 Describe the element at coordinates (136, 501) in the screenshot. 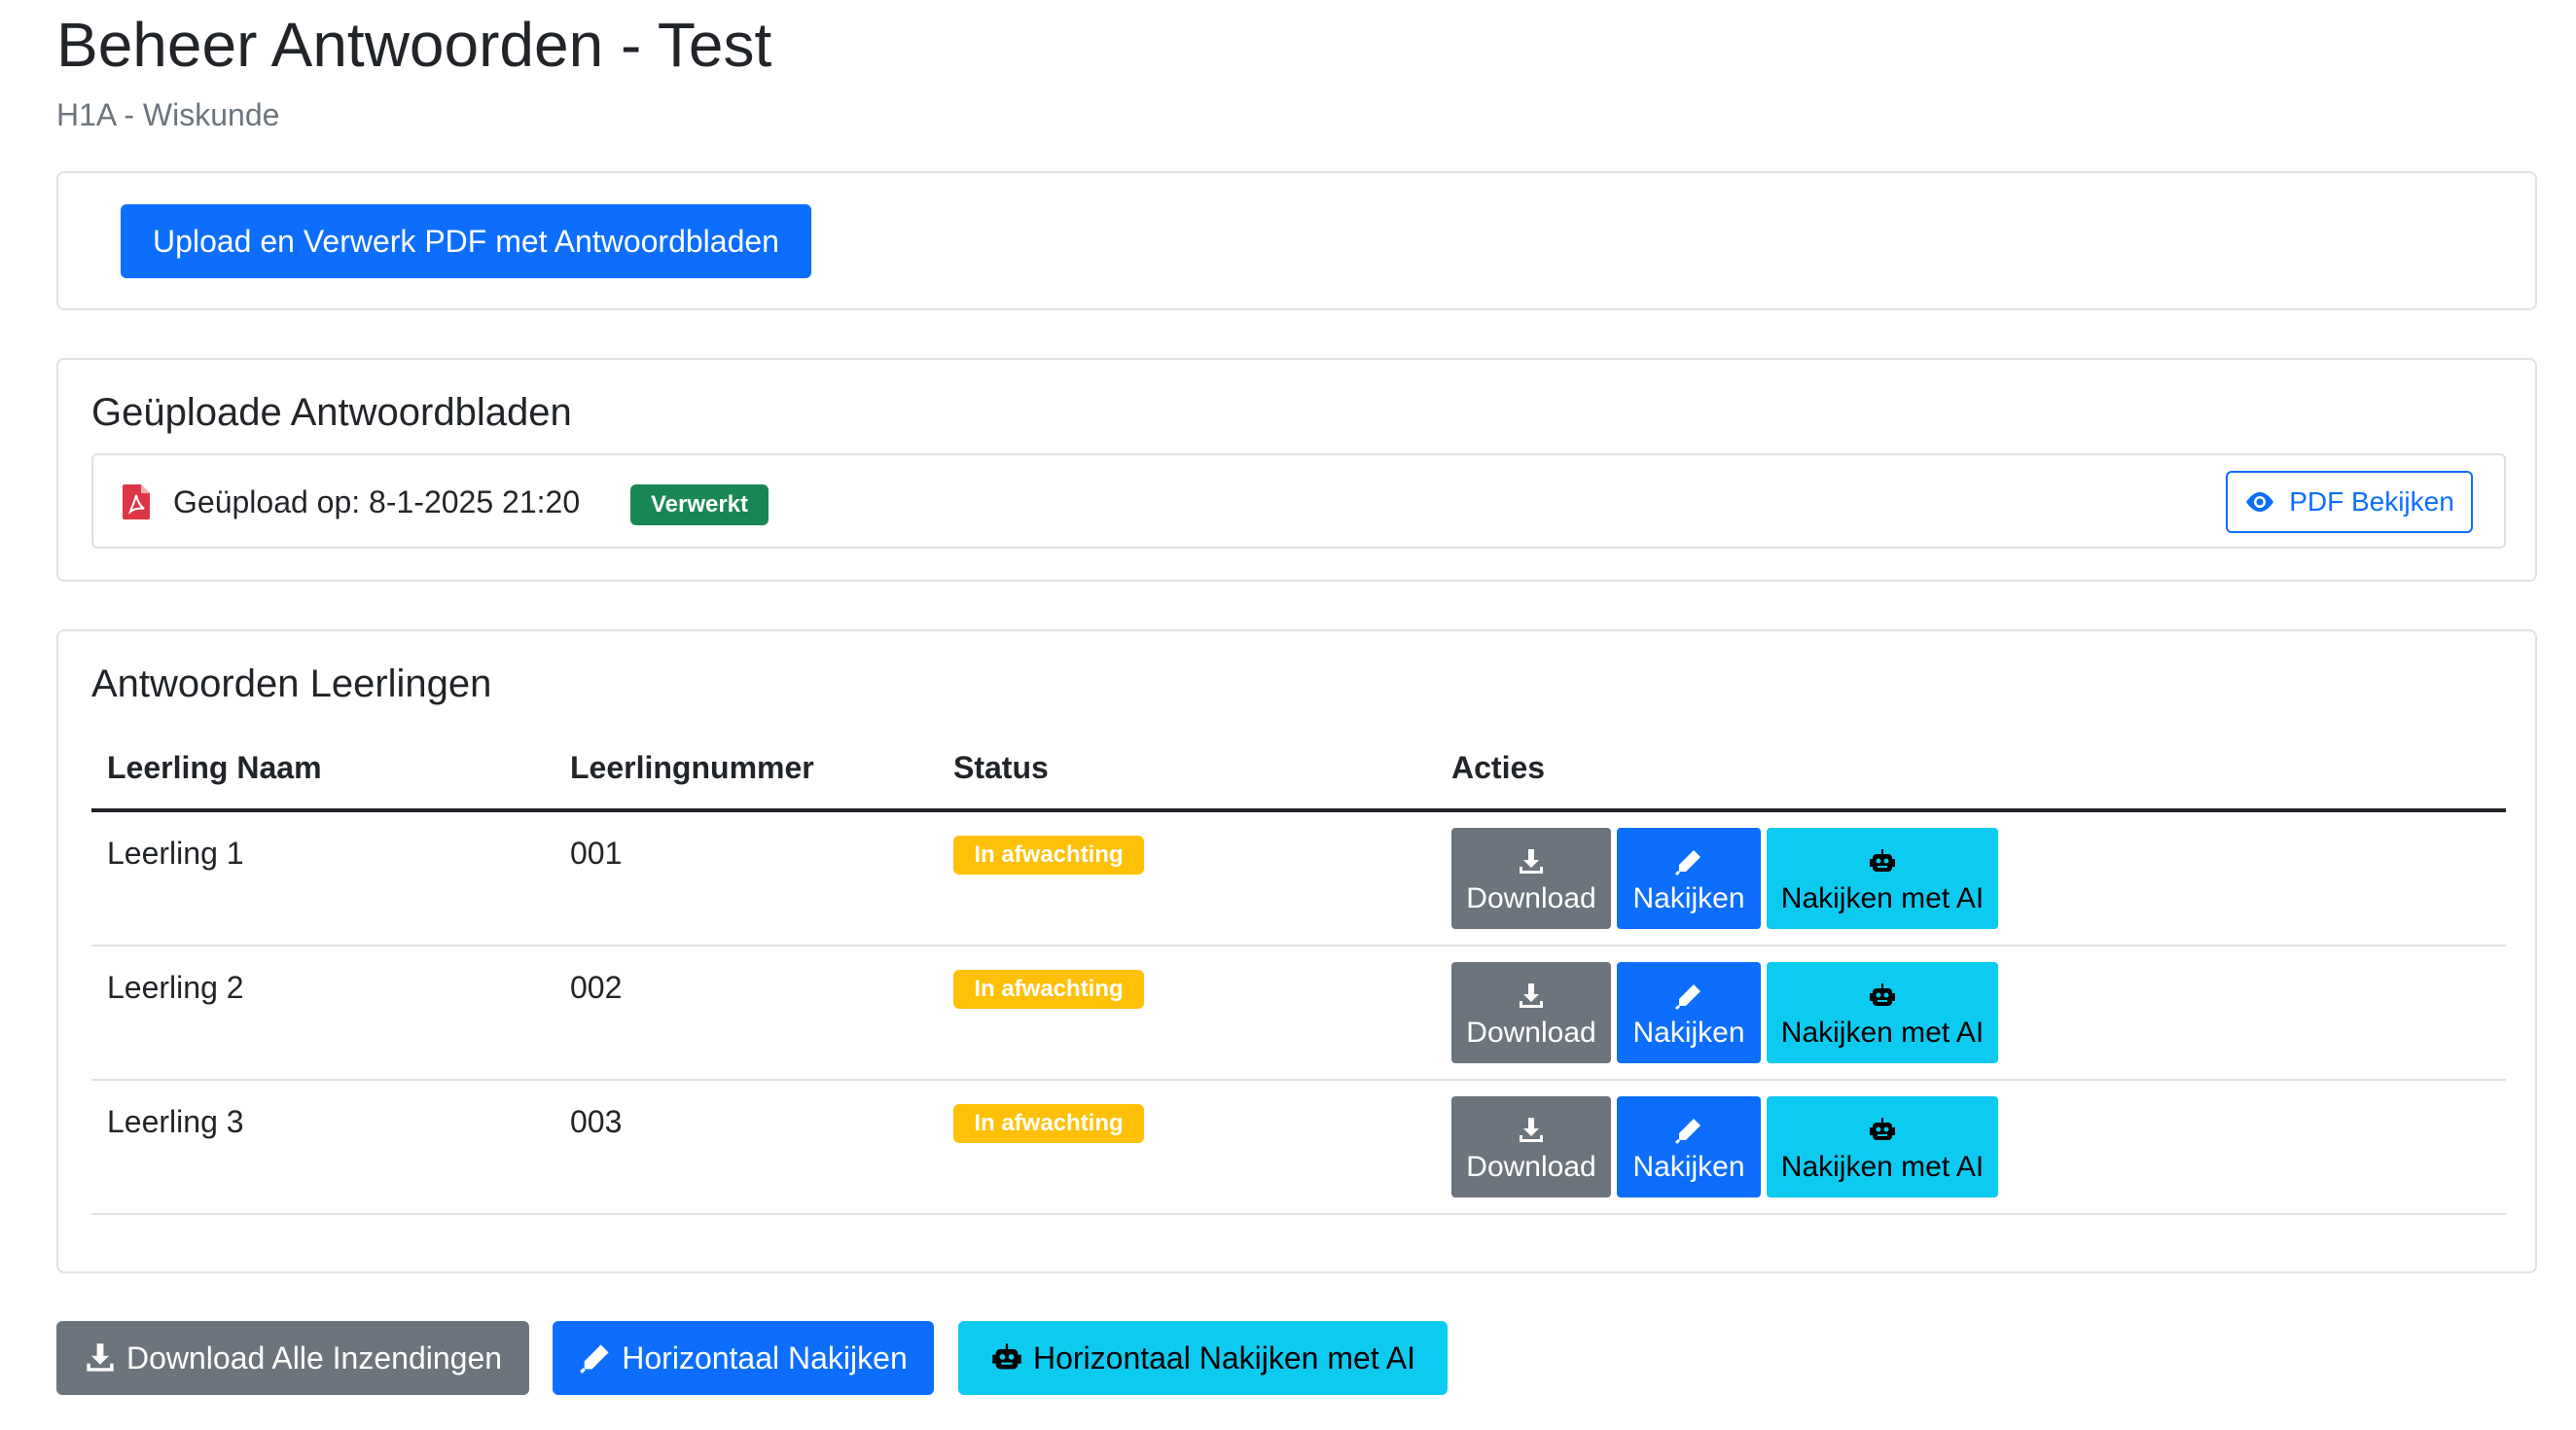

I see `file-pdf-icon` at that location.